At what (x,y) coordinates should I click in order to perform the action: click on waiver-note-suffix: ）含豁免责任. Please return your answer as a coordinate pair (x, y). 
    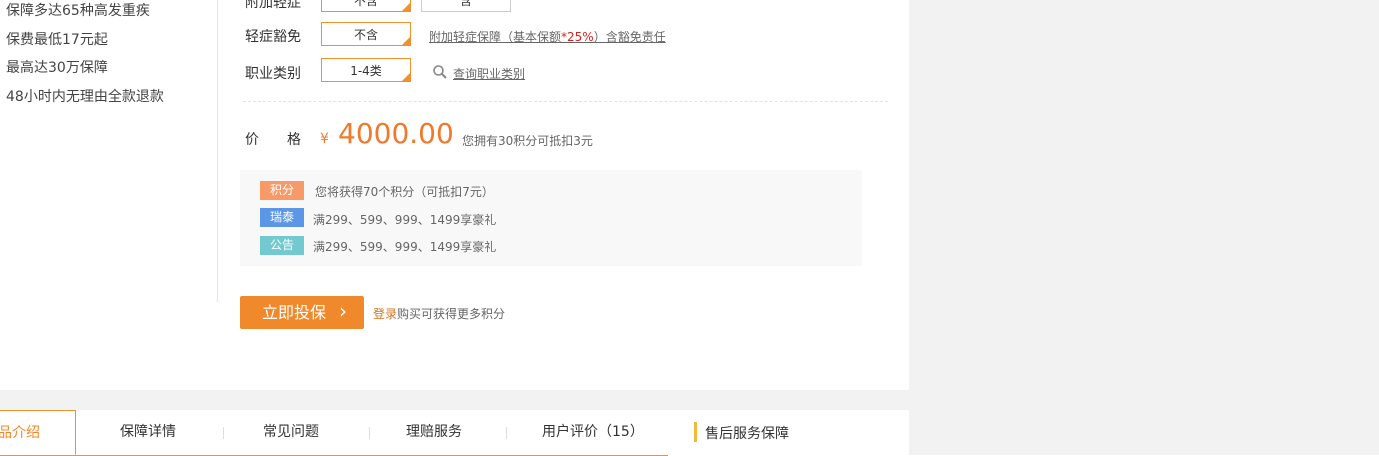
    Looking at the image, I should click on (629, 37).